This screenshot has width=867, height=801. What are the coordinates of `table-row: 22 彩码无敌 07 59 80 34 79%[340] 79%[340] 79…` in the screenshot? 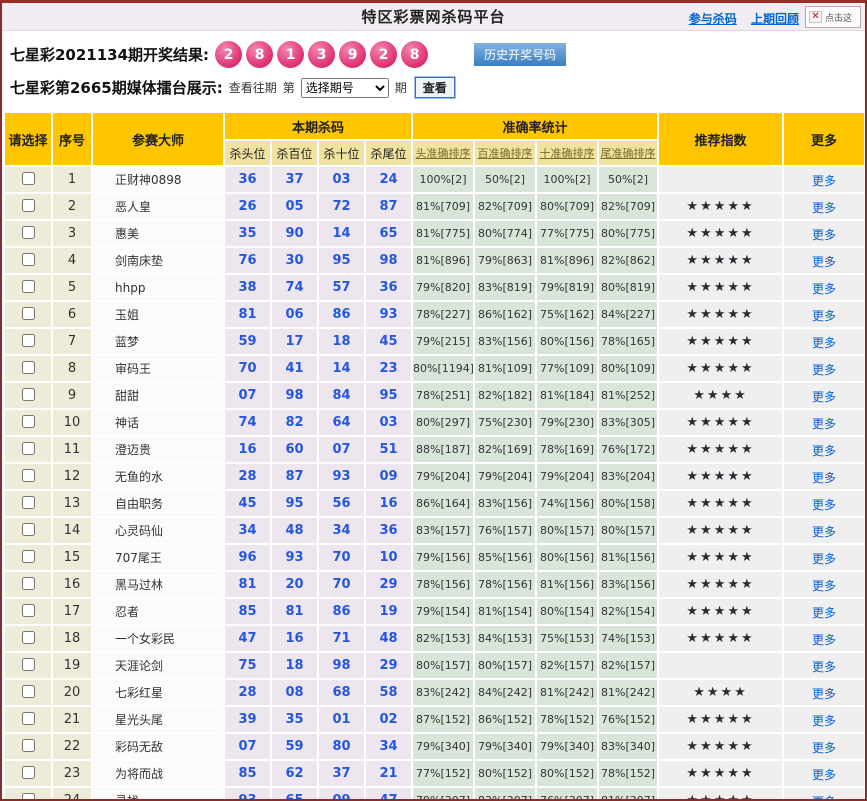 It's located at (435, 746).